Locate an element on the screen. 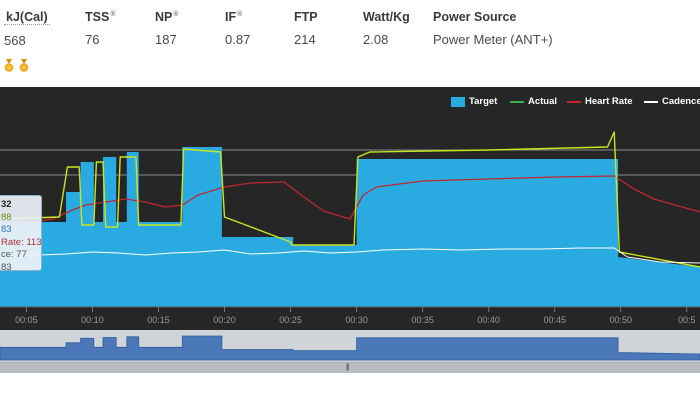  x-tick-label: 00:15 is located at coordinates (158, 320).